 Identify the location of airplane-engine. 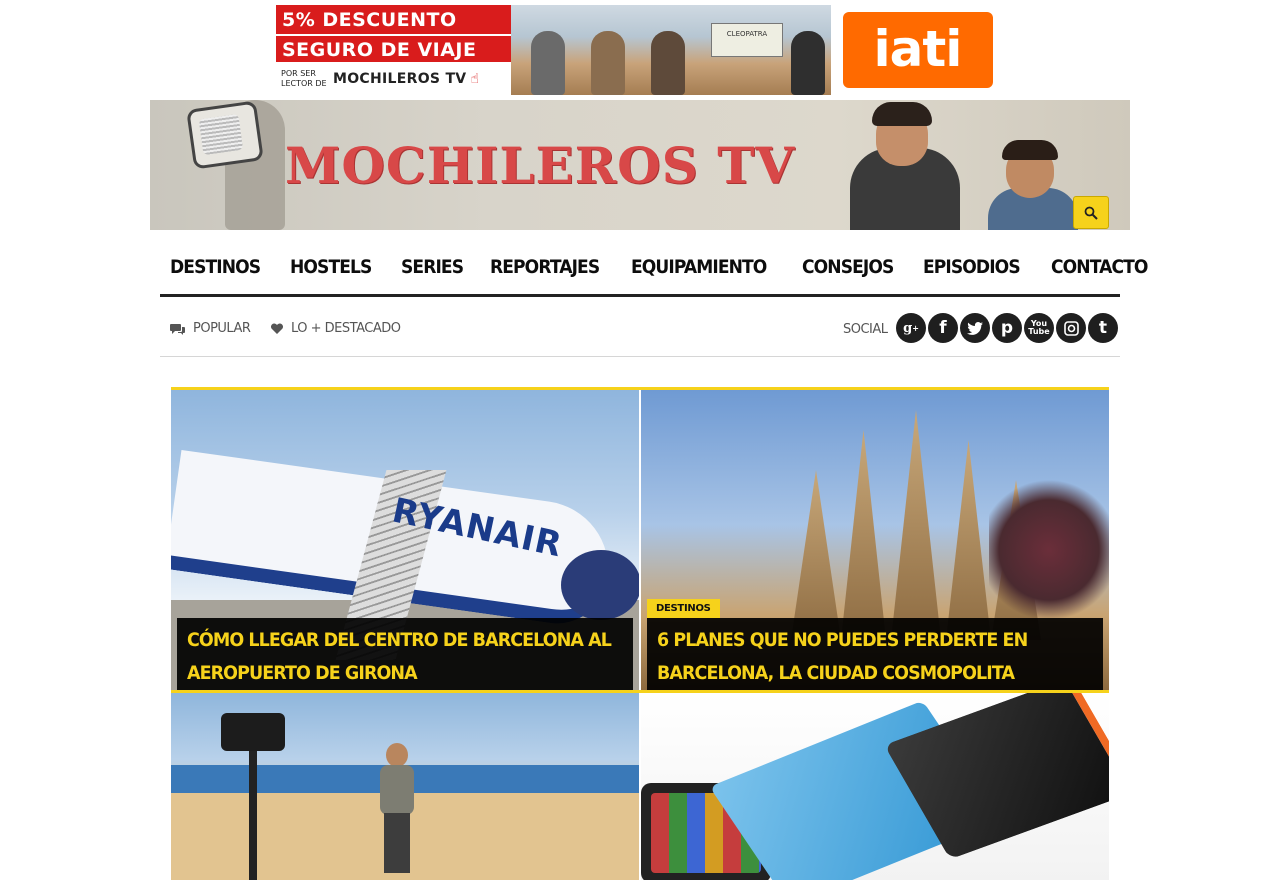
(600, 585).